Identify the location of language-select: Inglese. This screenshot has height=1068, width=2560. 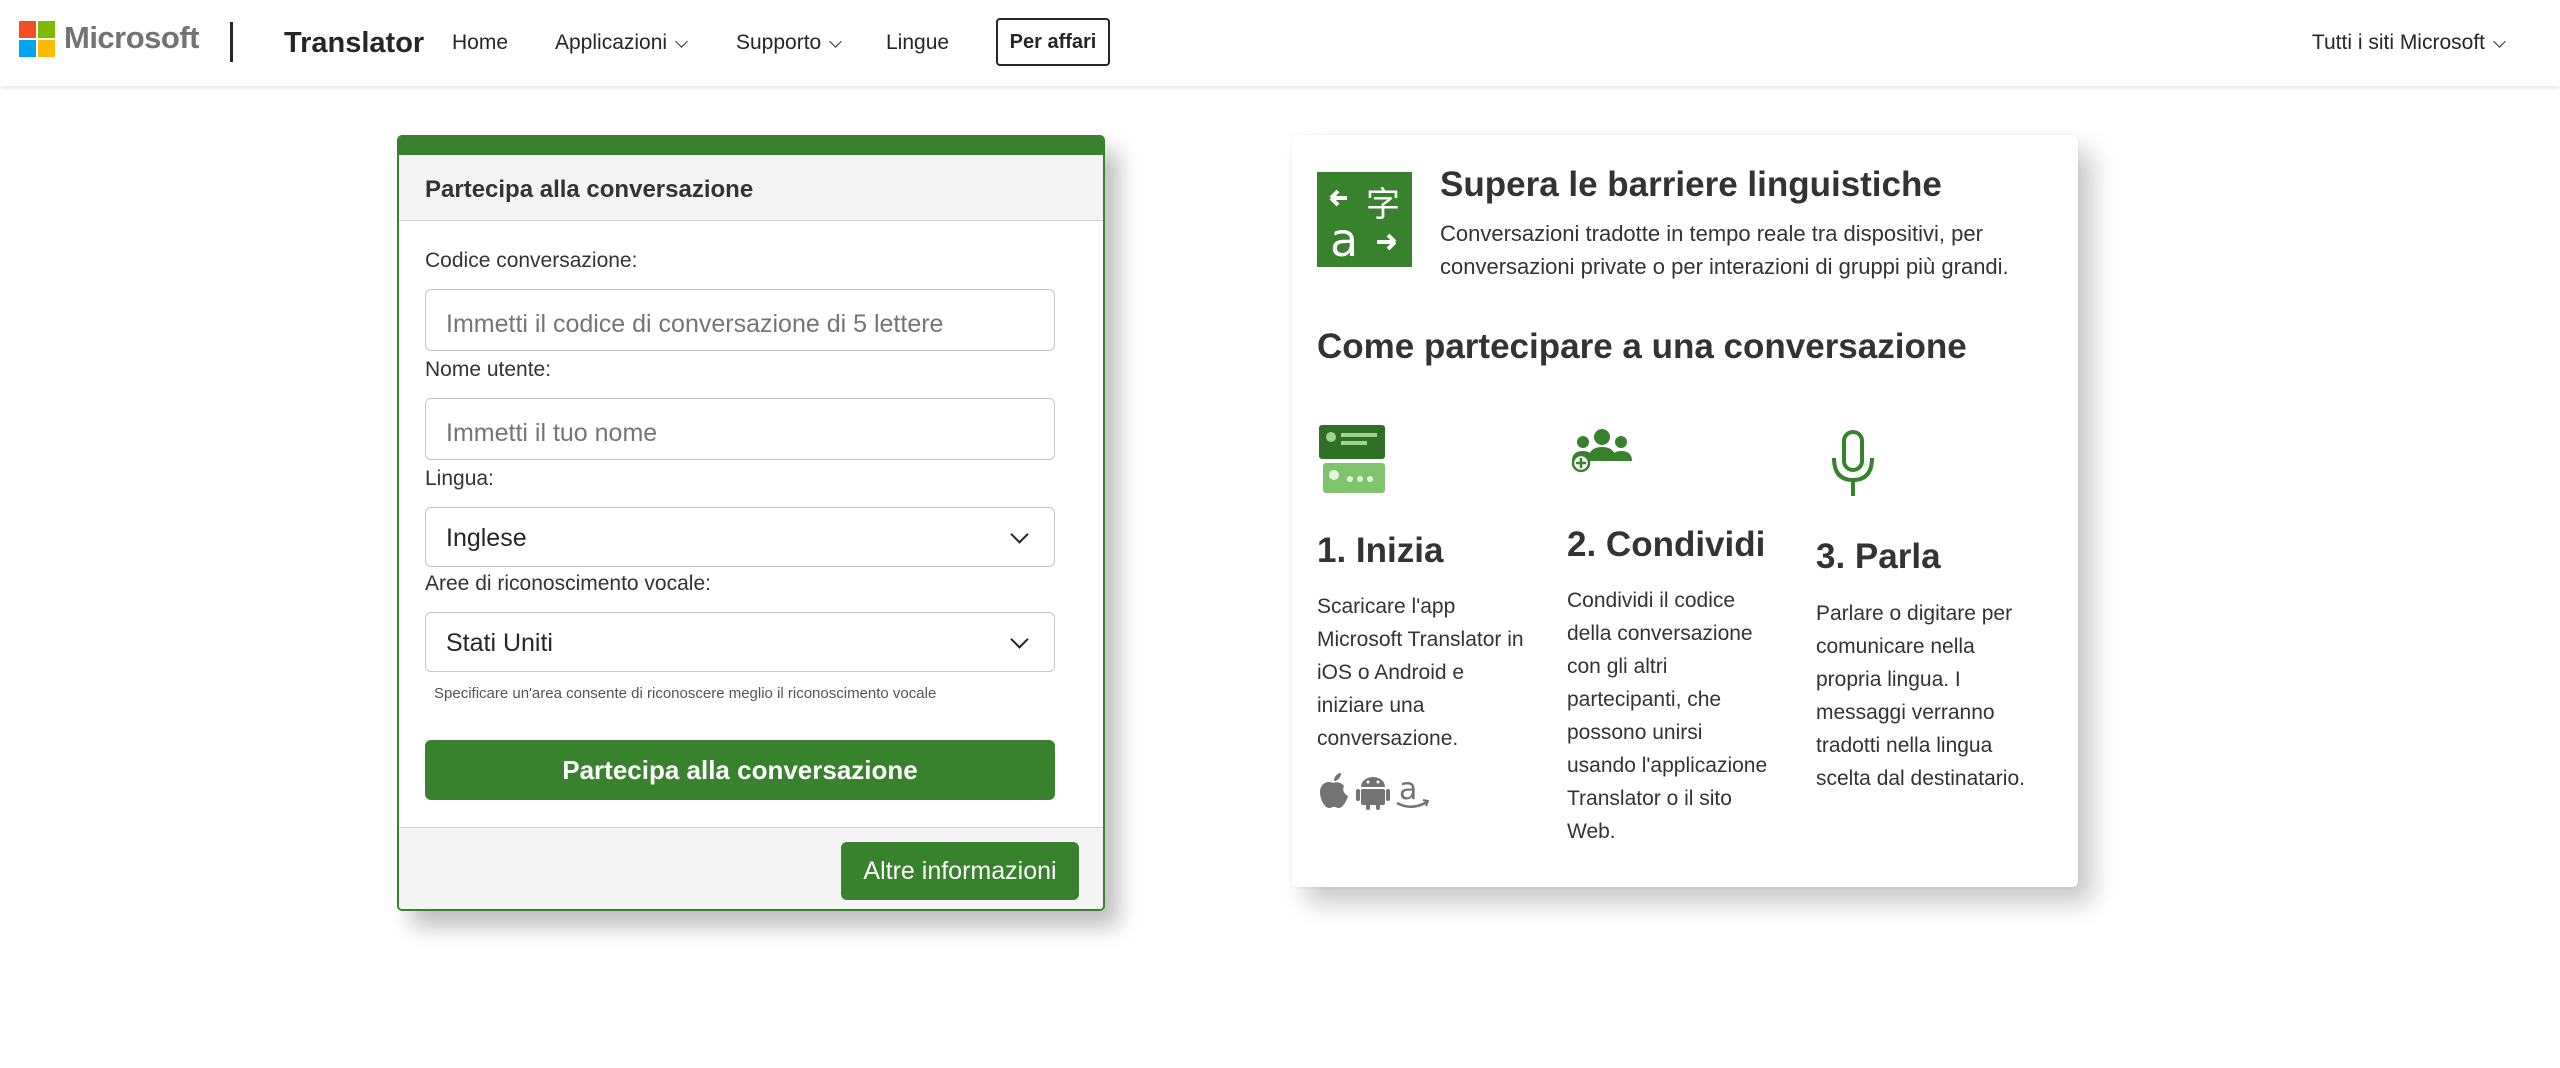
(740, 537).